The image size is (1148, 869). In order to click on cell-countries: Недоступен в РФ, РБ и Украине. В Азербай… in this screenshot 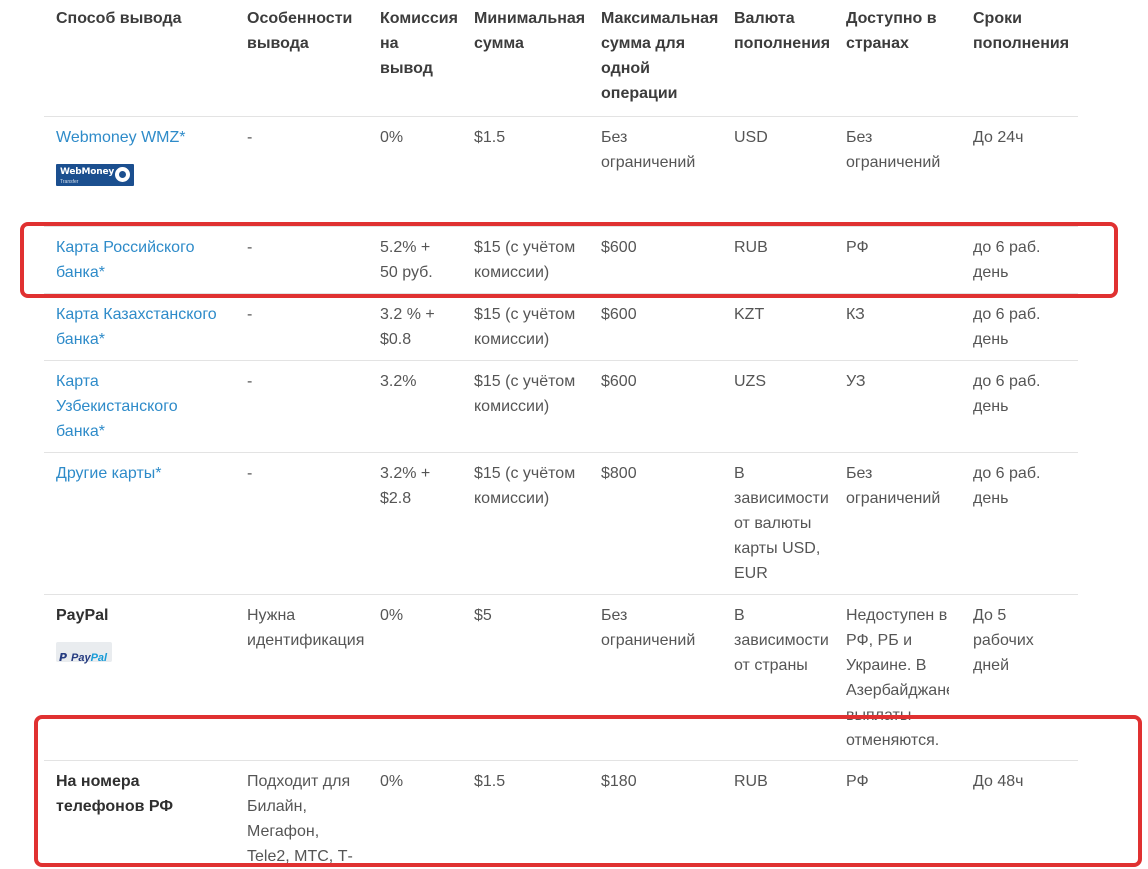, I will do `click(897, 677)`.